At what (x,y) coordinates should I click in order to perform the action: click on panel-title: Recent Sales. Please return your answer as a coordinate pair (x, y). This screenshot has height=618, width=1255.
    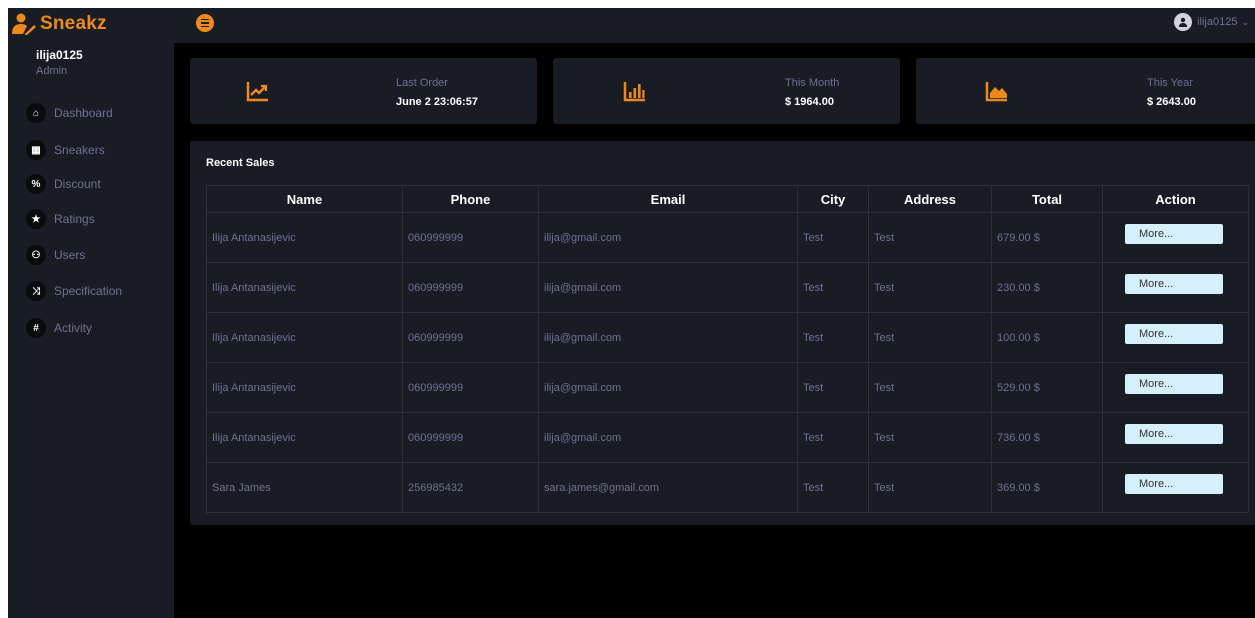
    Looking at the image, I should click on (240, 163).